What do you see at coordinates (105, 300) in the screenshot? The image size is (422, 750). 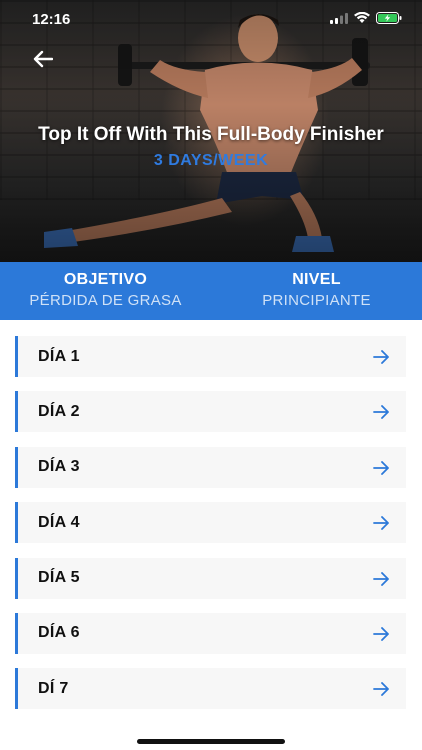 I see `objective-value: PÉRDIDA DE GRASA` at bounding box center [105, 300].